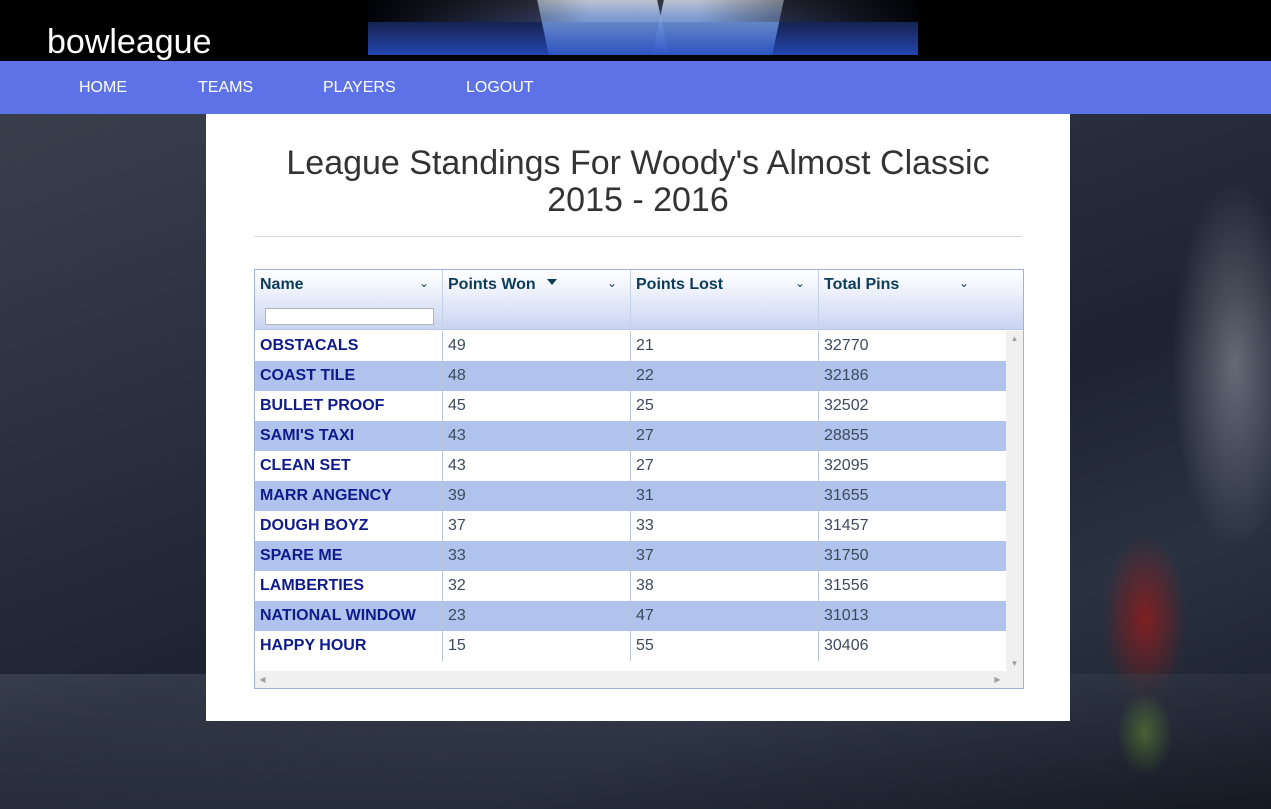 The image size is (1271, 809). I want to click on total-pins-cell: 32502, so click(846, 405).